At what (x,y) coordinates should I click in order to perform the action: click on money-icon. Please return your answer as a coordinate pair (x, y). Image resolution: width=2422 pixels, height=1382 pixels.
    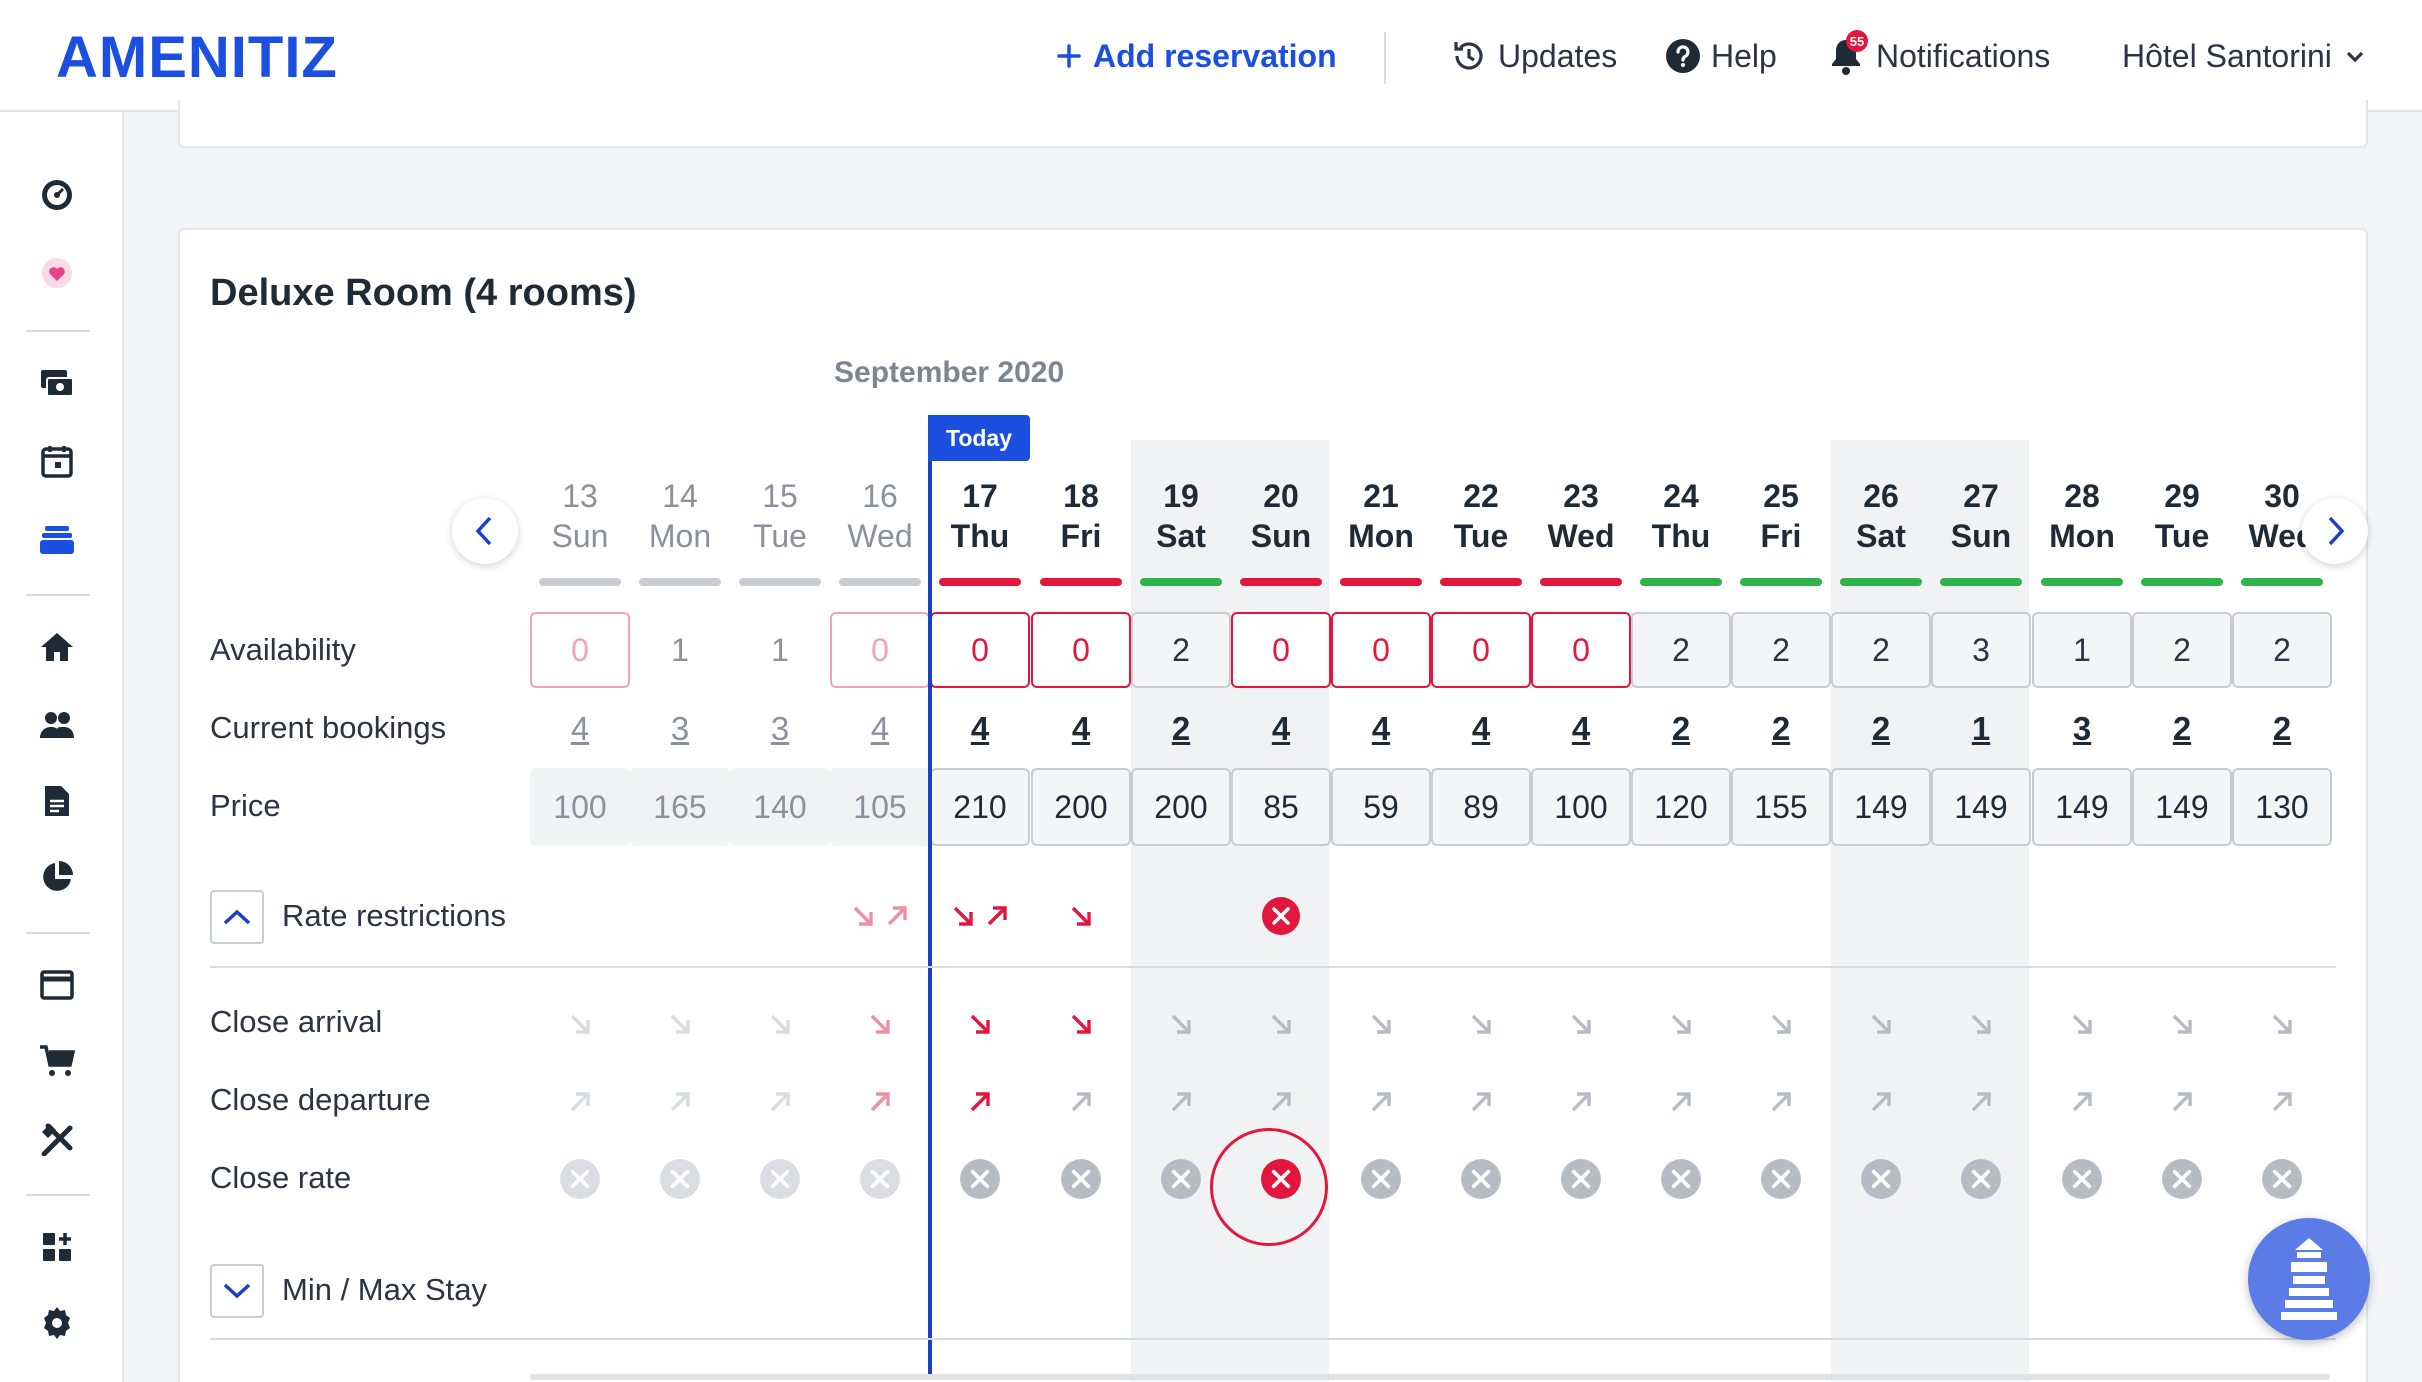
    Looking at the image, I should click on (57, 383).